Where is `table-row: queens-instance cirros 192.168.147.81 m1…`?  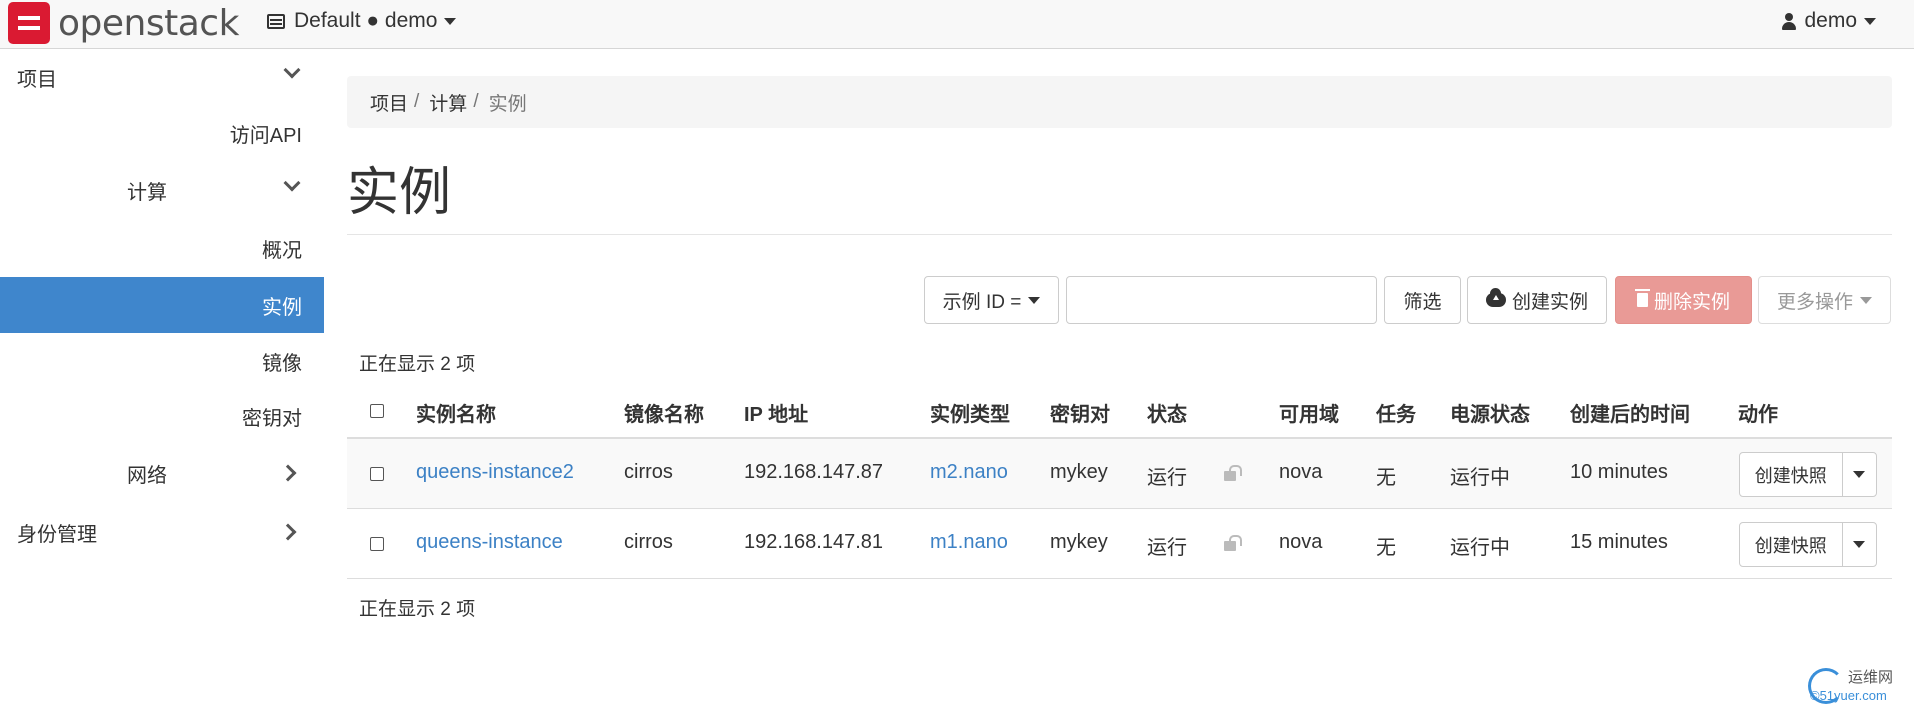
table-row: queens-instance cirros 192.168.147.81 m1… is located at coordinates (1119, 544).